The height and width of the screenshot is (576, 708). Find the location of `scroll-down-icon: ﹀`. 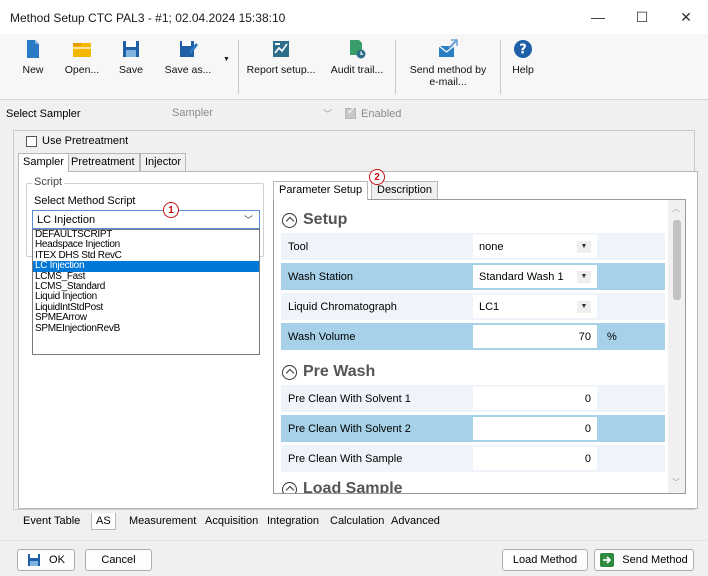

scroll-down-icon: ﹀ is located at coordinates (676, 482).